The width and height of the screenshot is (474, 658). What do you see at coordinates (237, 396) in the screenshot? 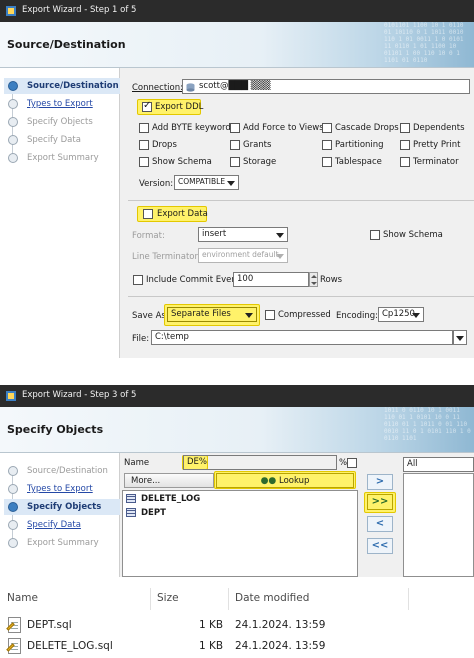
I see `title-bar: Export Wizard - Step 3 of 5` at bounding box center [237, 396].